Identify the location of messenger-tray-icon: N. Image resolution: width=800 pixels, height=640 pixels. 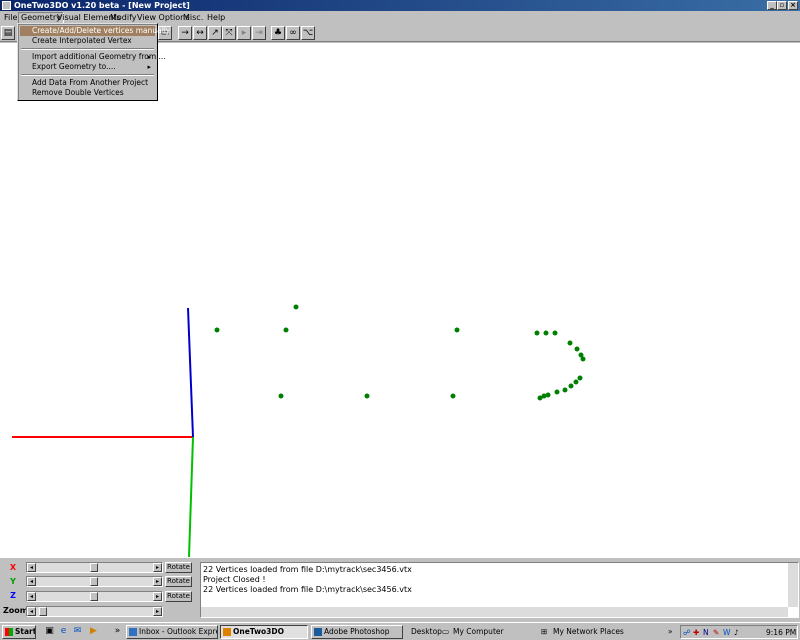
(706, 633).